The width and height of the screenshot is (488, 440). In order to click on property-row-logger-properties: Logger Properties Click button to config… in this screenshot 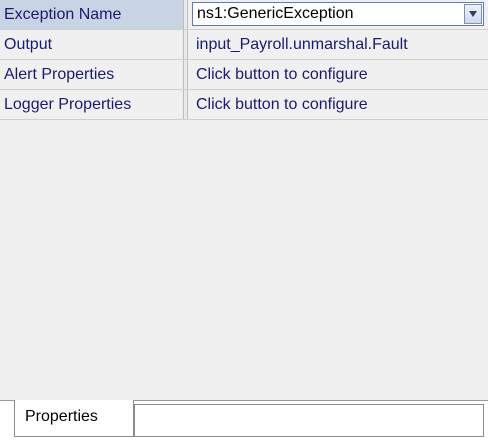, I will do `click(244, 105)`.